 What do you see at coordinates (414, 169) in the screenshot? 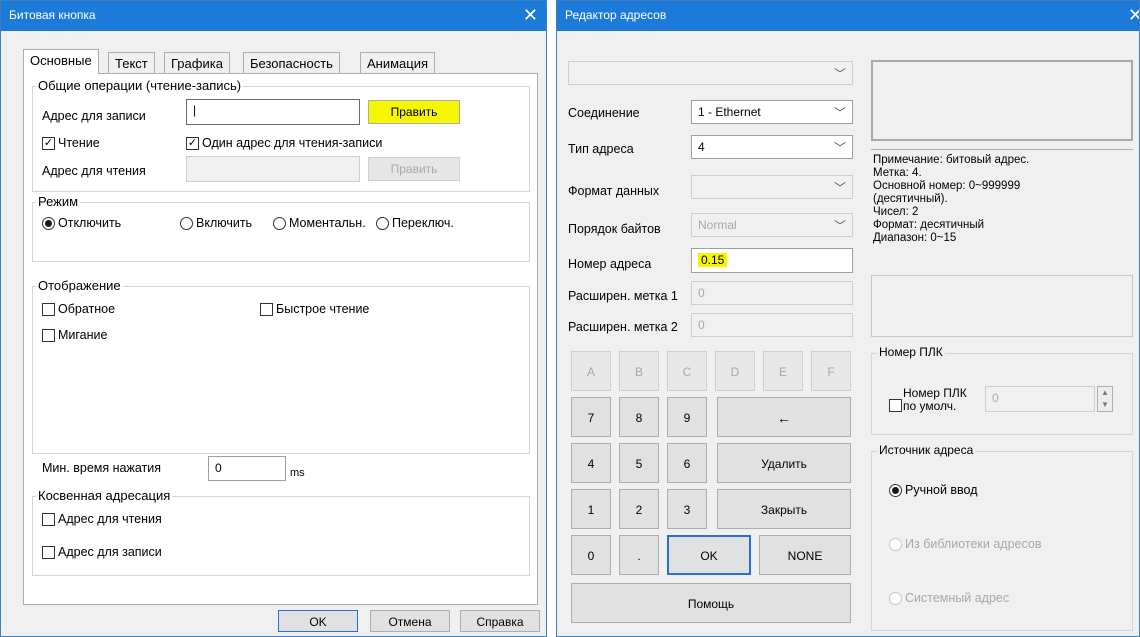
I see `read-address-edit-button: Править` at bounding box center [414, 169].